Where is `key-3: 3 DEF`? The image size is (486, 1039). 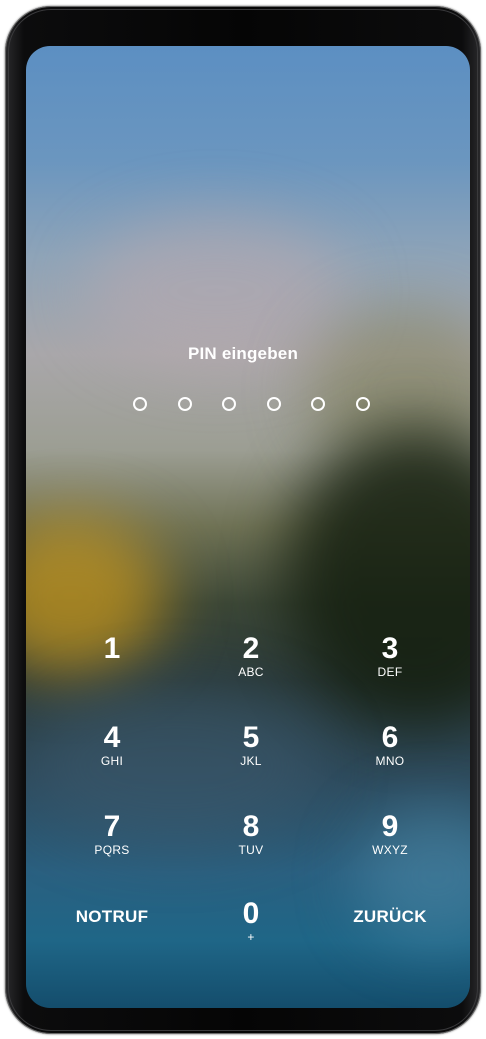
key-3: 3 DEF is located at coordinates (390, 666).